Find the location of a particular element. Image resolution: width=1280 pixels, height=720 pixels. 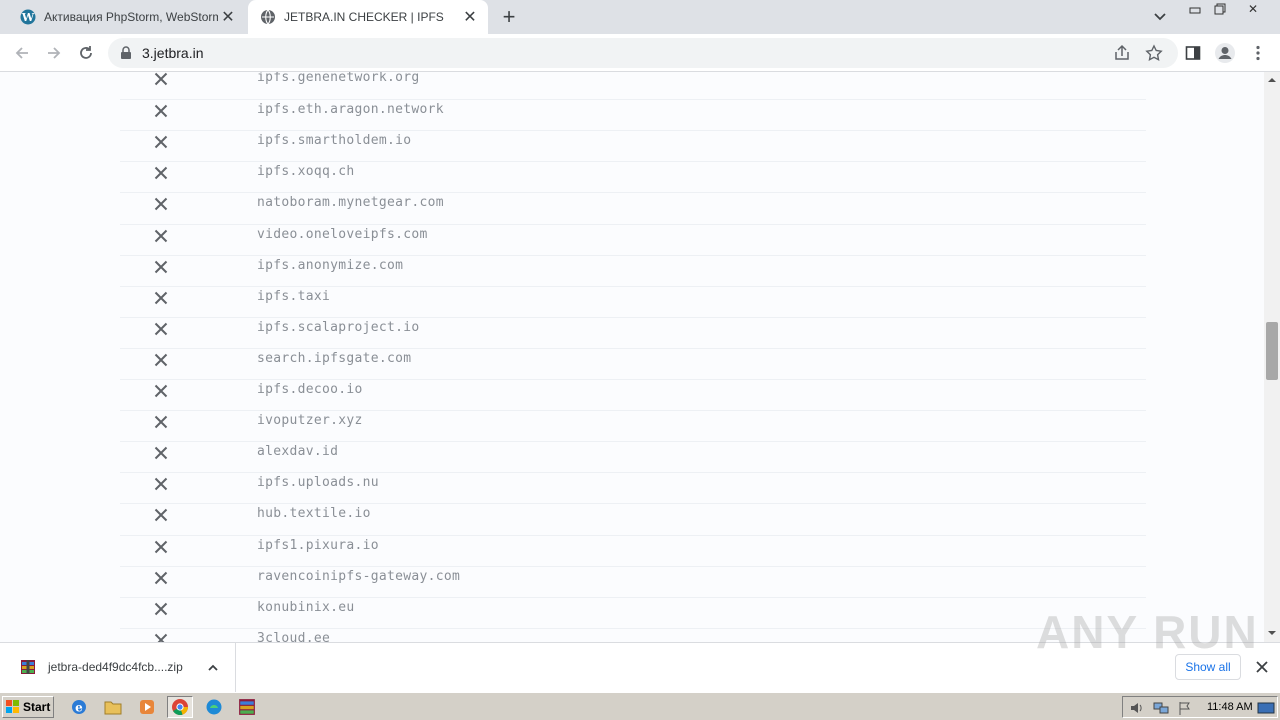

internet-explorer-icon: e is located at coordinates (79, 707).